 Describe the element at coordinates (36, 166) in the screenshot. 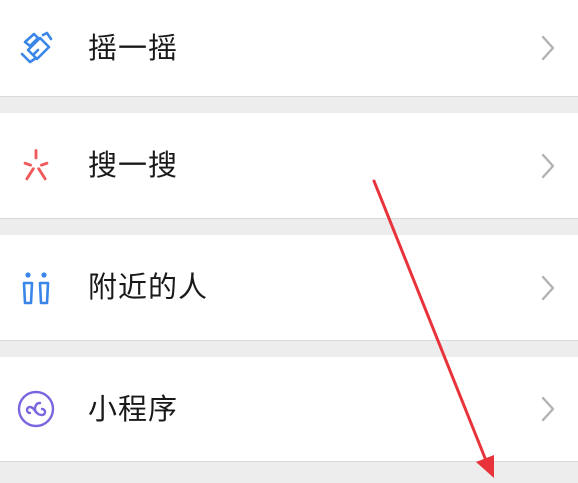

I see `search-spark-icon` at that location.